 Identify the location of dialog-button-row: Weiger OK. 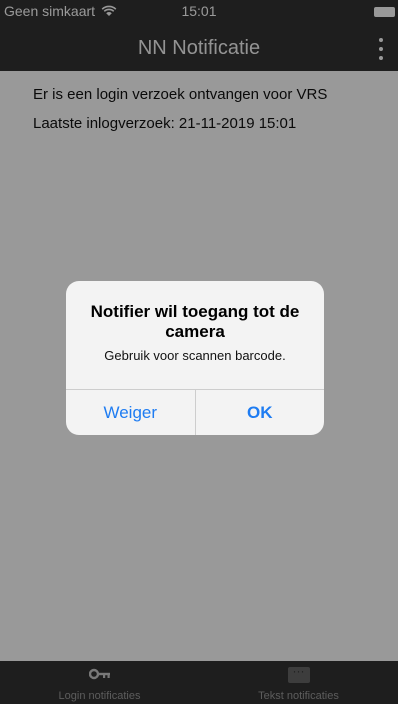
(195, 412).